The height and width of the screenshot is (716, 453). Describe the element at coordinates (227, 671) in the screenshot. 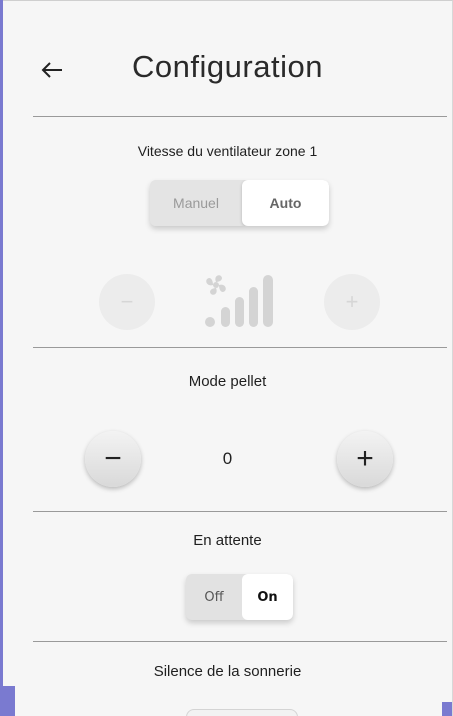

I see `ringer-silence-label: Silence de la sonnerie` at that location.